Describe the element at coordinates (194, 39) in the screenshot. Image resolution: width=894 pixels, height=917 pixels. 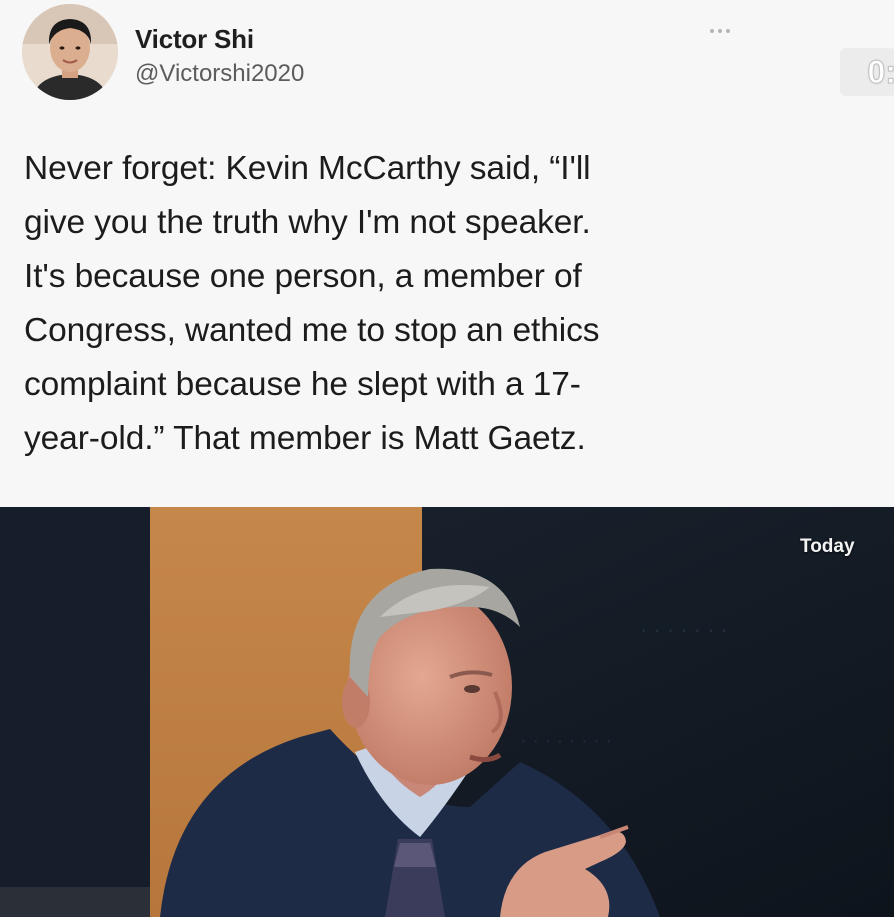
I see `author-name: Victor Shi` at that location.